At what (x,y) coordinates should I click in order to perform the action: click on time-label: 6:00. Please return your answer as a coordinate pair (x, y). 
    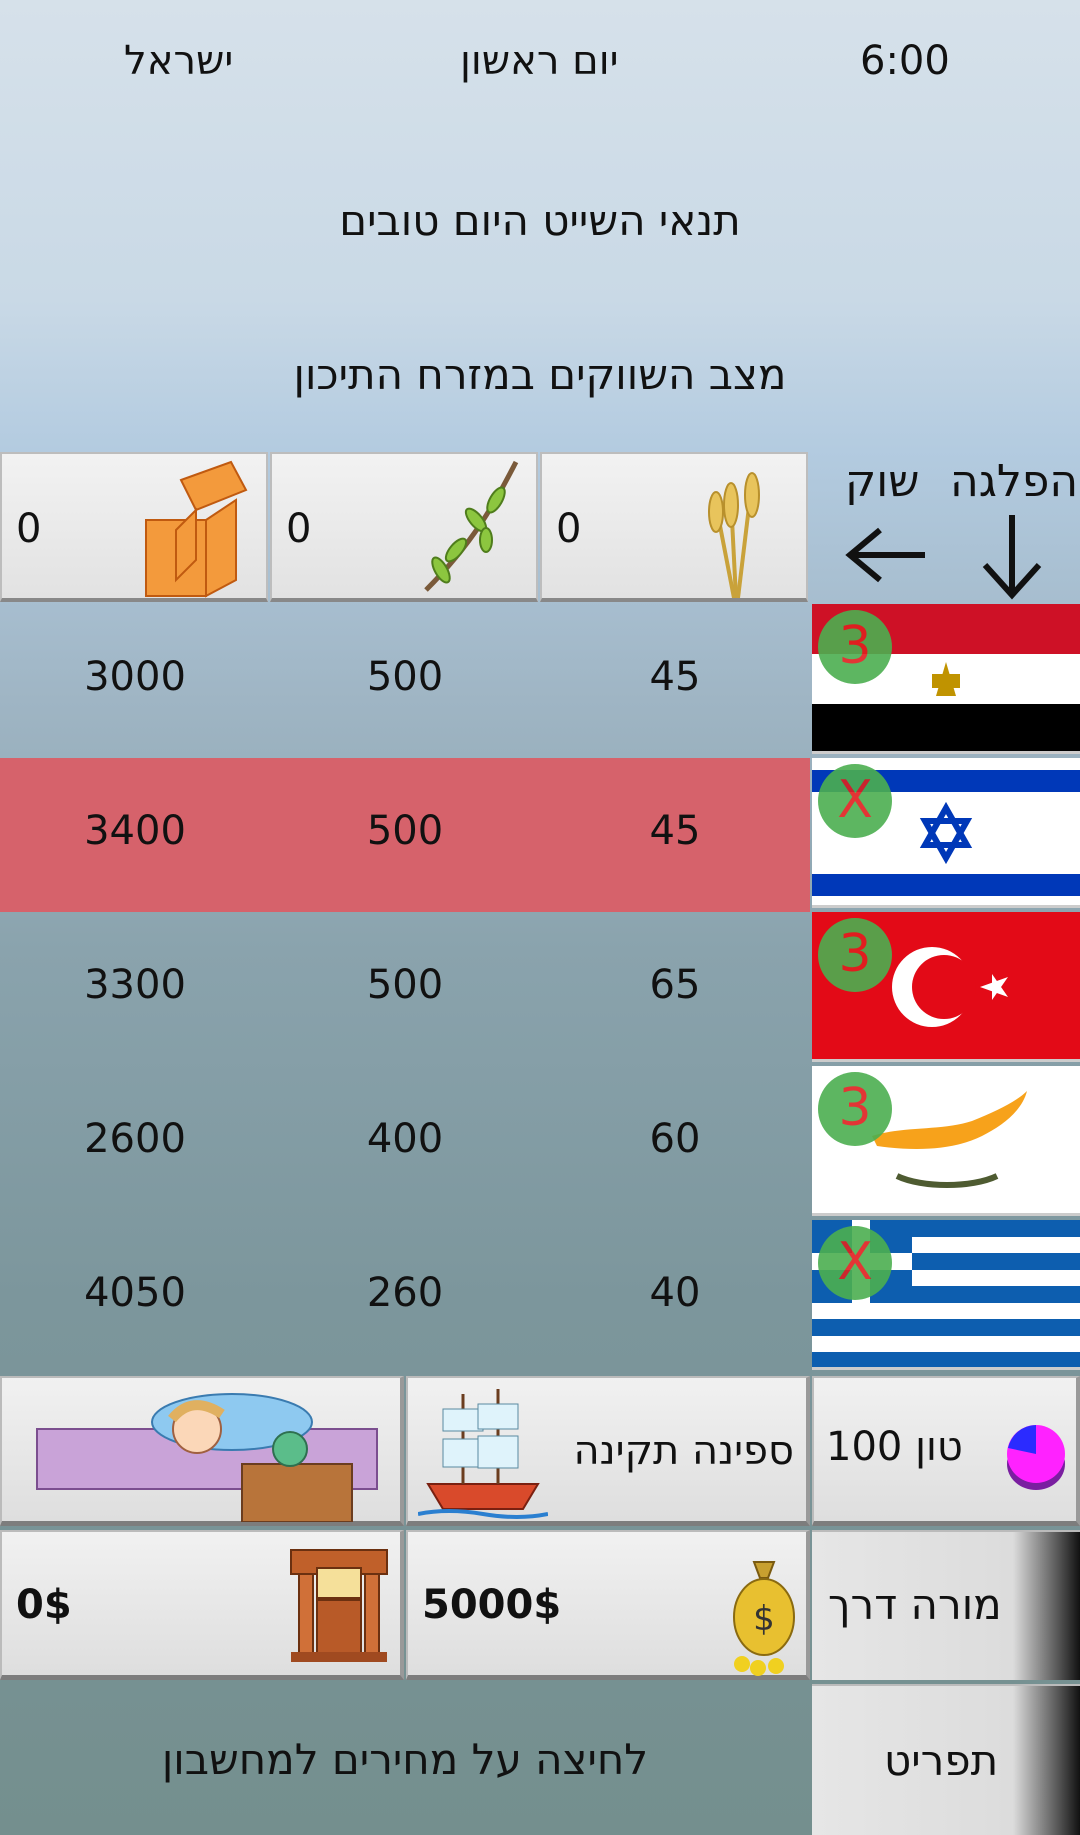
    Looking at the image, I should click on (905, 61).